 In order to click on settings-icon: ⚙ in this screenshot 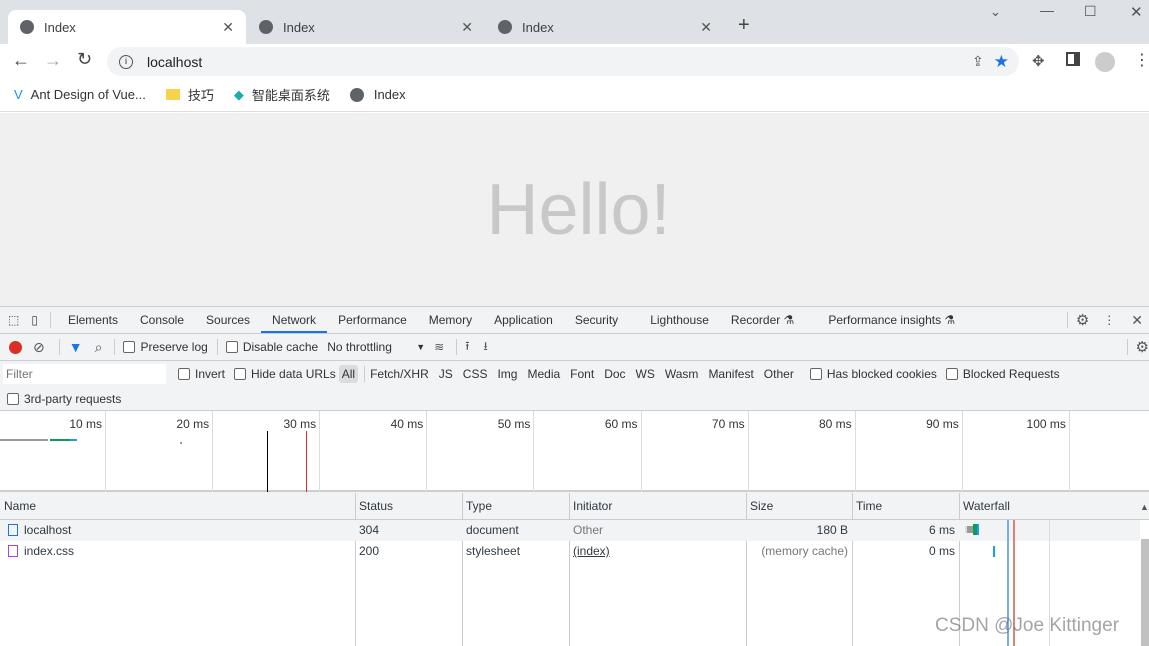, I will do `click(1082, 320)`.